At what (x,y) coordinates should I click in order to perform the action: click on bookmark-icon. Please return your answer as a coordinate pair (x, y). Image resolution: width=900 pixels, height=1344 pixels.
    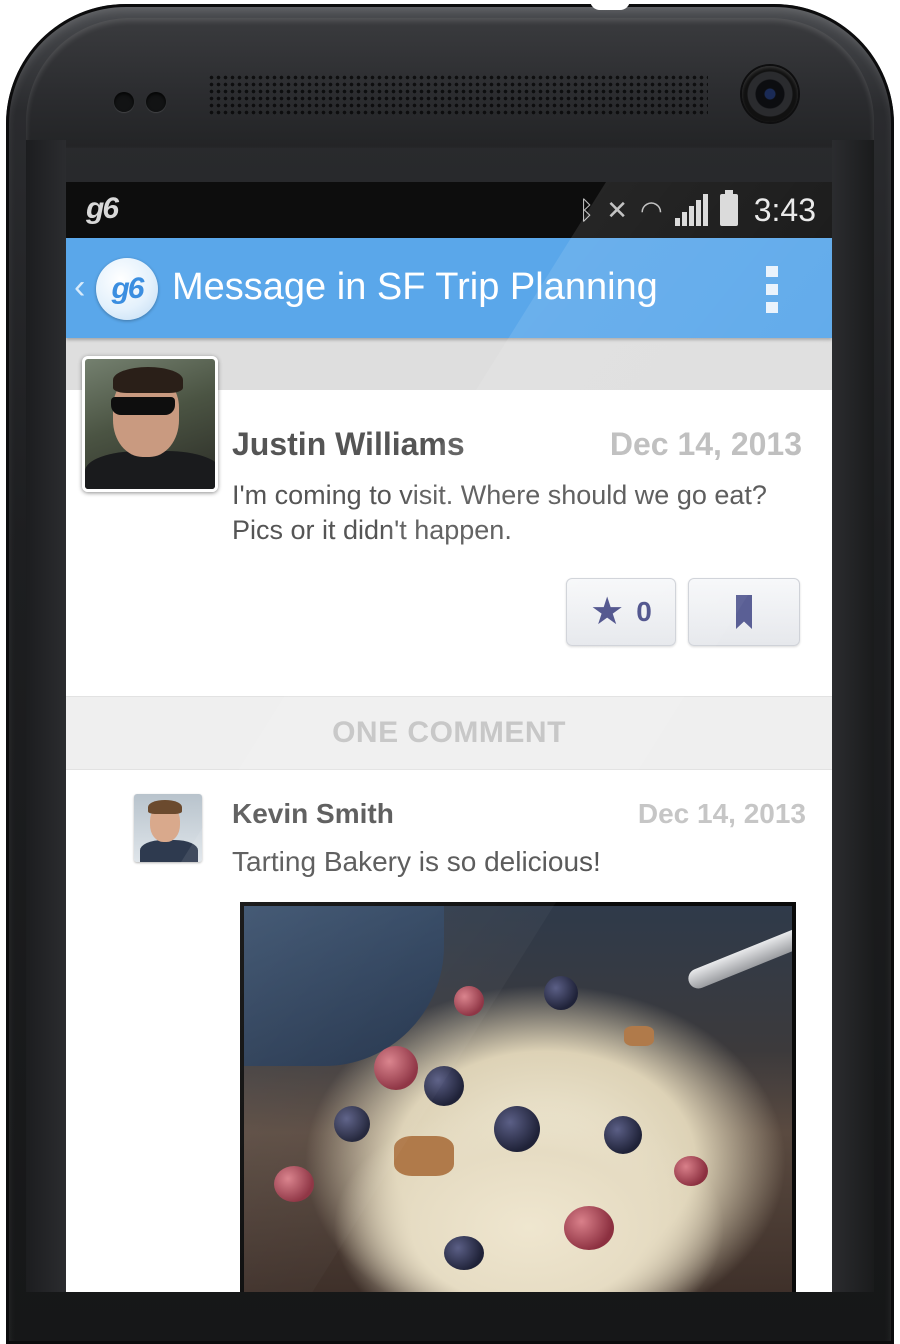
    Looking at the image, I should click on (744, 612).